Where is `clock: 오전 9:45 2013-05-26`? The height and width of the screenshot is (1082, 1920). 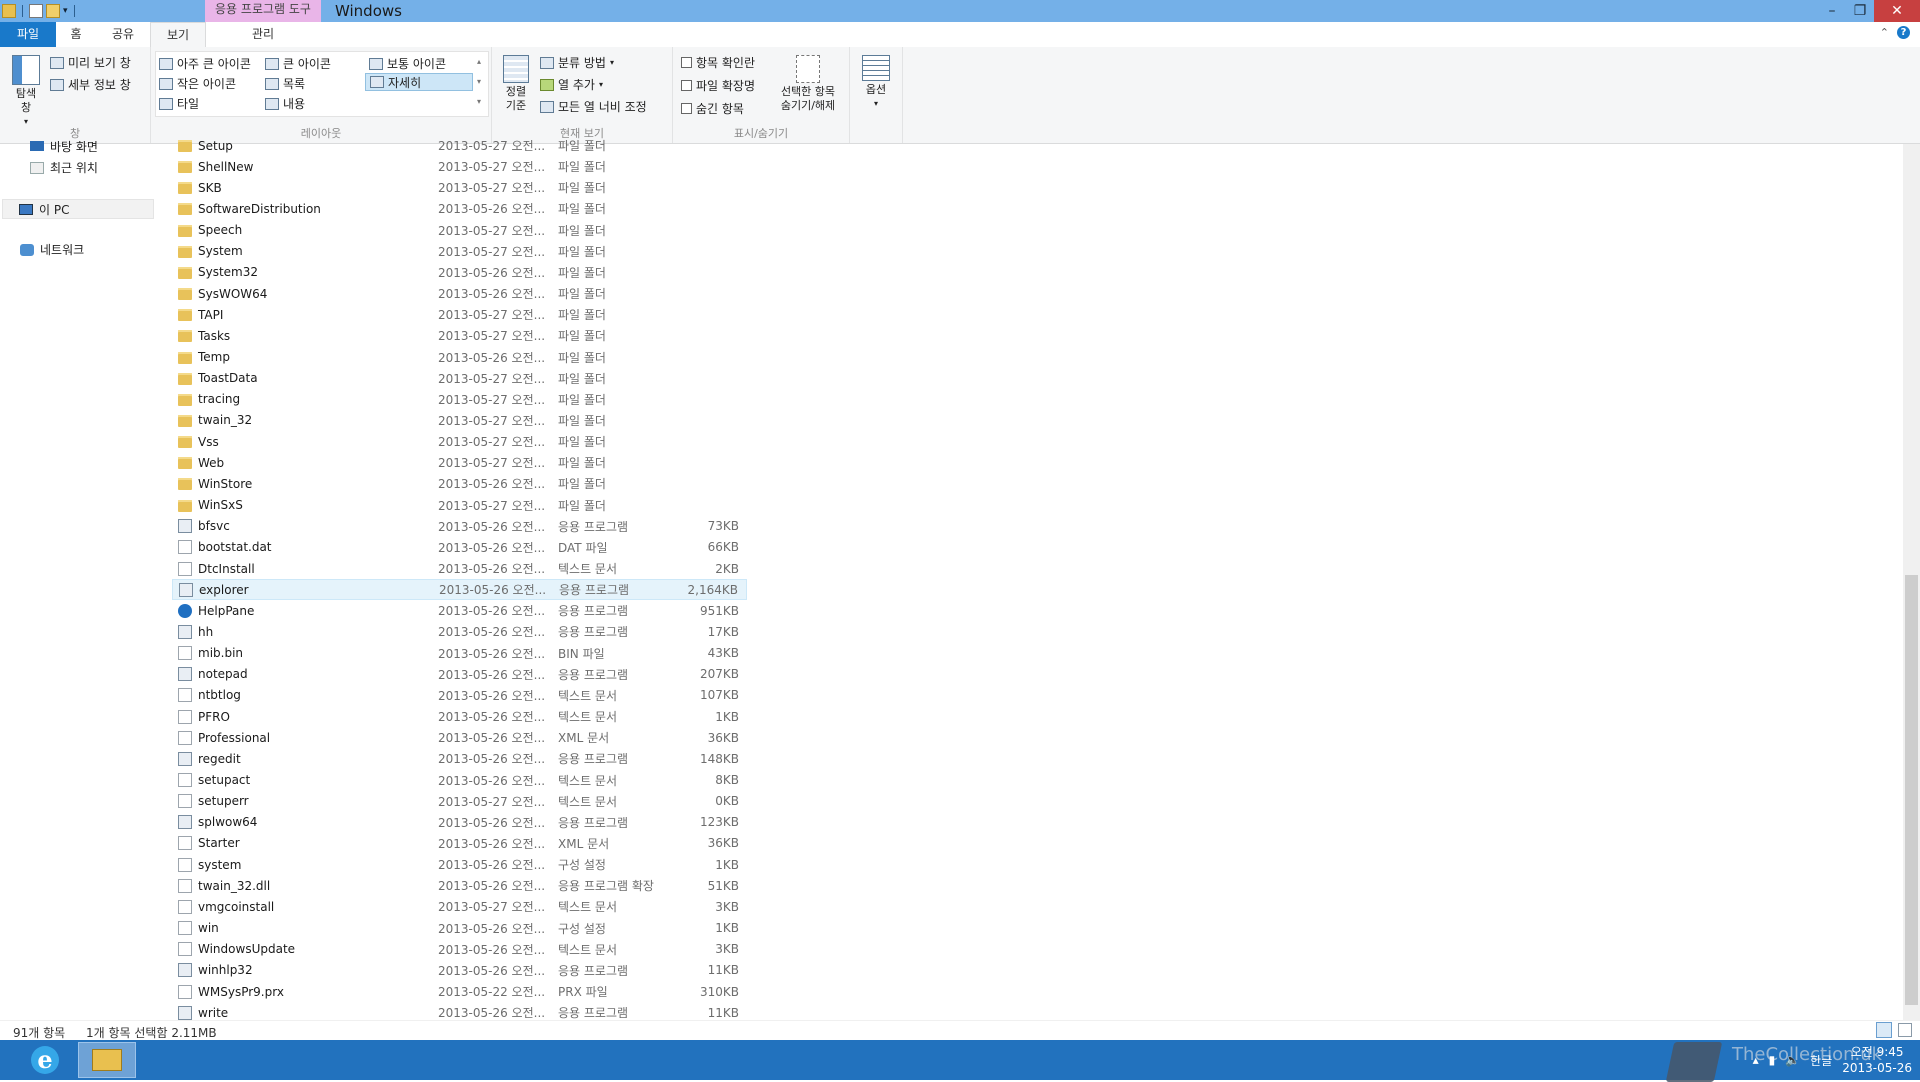
clock: 오전 9:45 2013-05-26 is located at coordinates (1877, 1060).